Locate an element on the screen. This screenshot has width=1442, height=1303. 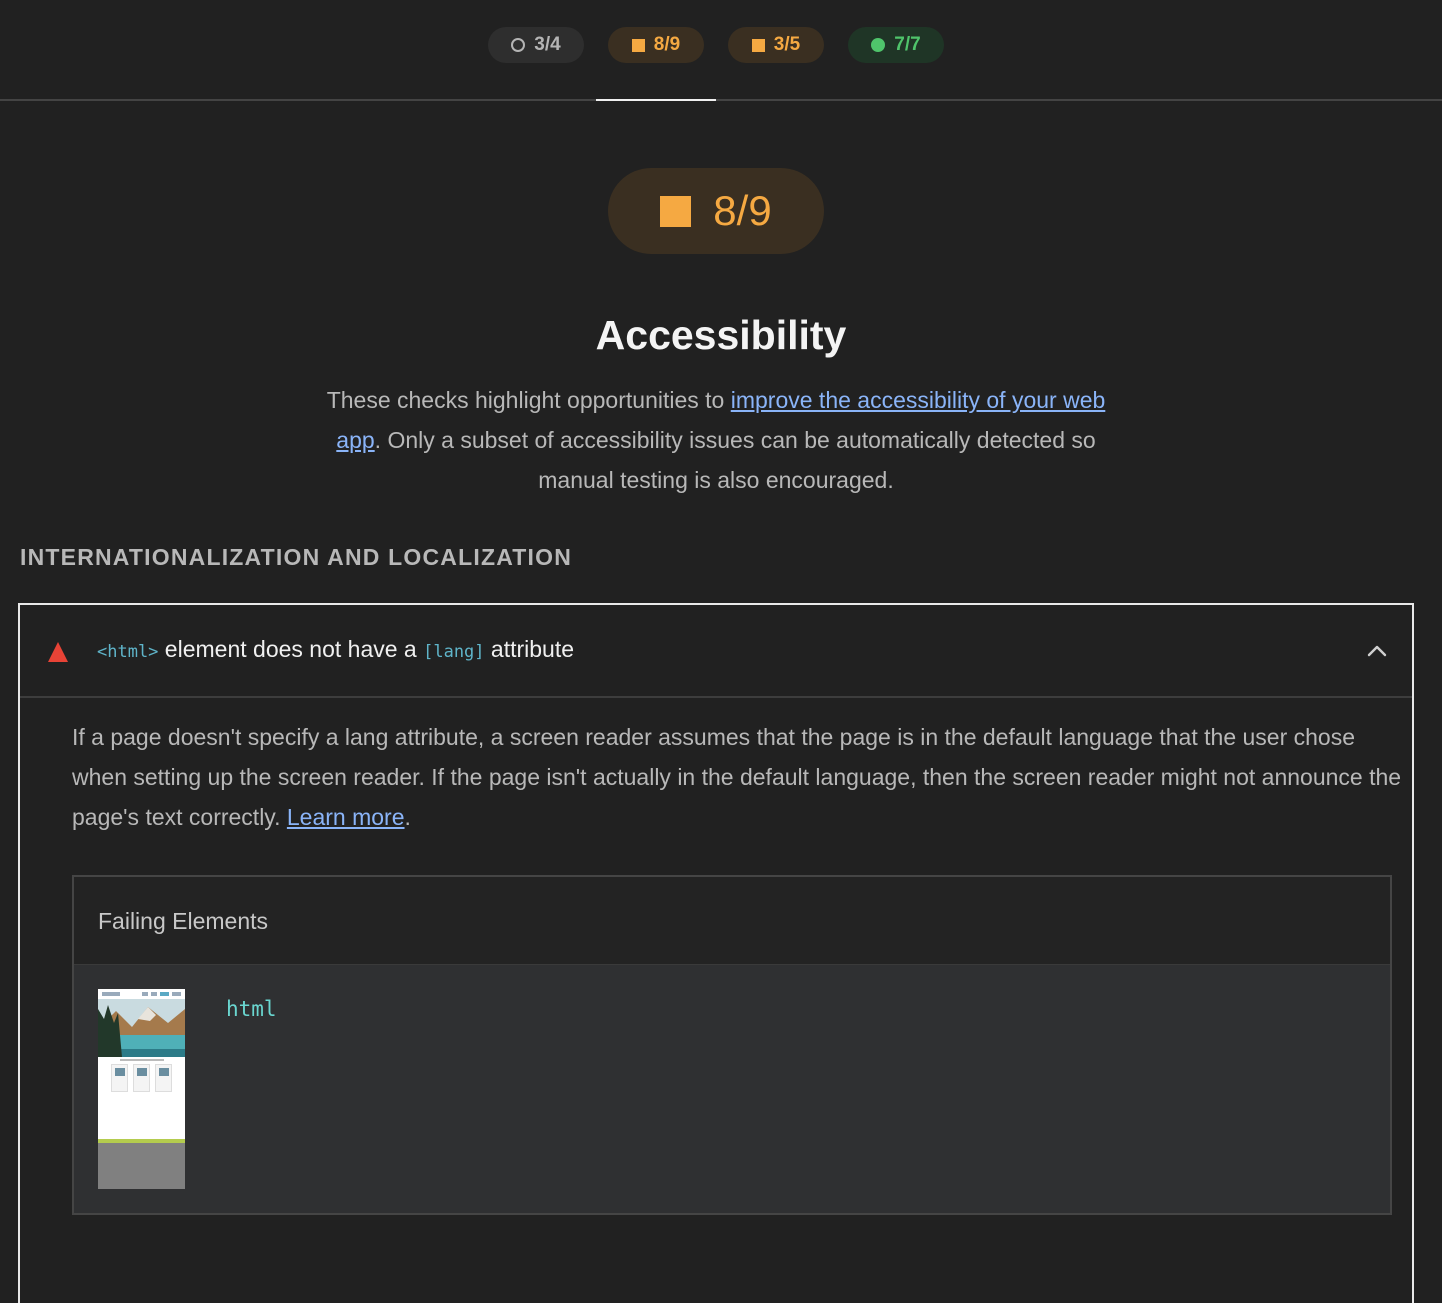
circle-outline-icon is located at coordinates (518, 45).